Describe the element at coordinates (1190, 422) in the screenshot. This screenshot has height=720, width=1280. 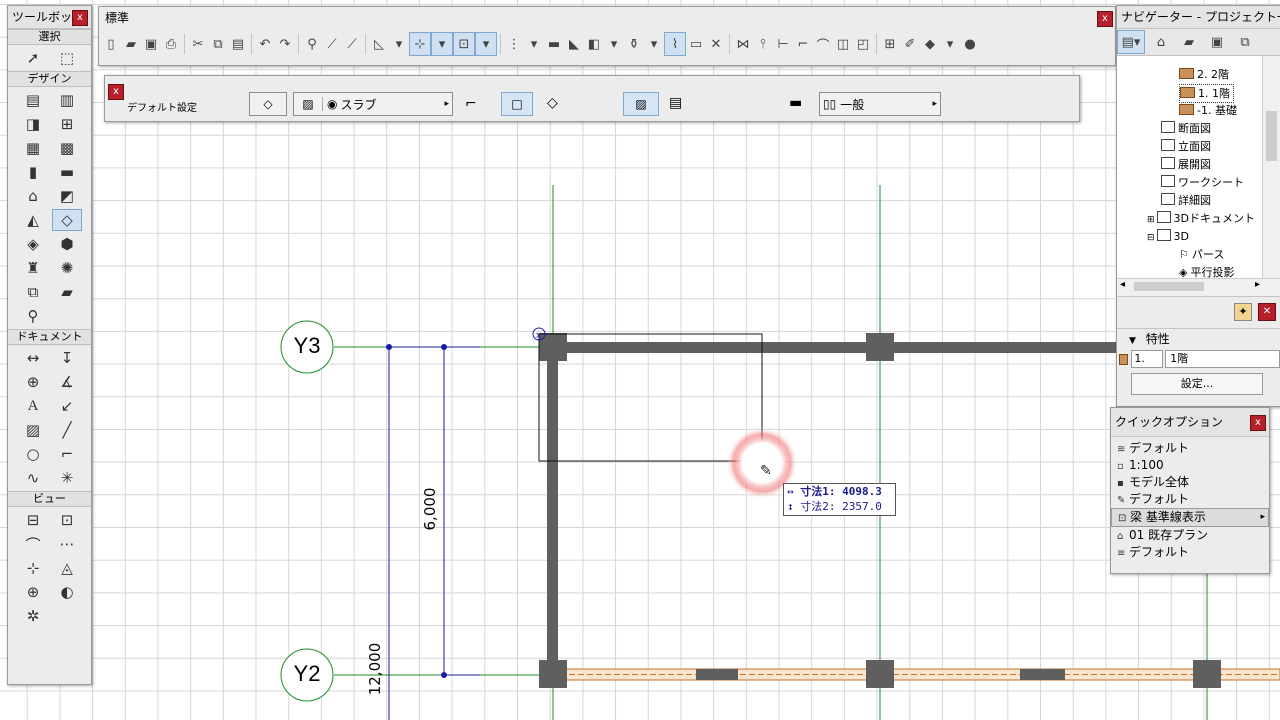
I see `quick-options-title-bar: クイックオプション x` at that location.